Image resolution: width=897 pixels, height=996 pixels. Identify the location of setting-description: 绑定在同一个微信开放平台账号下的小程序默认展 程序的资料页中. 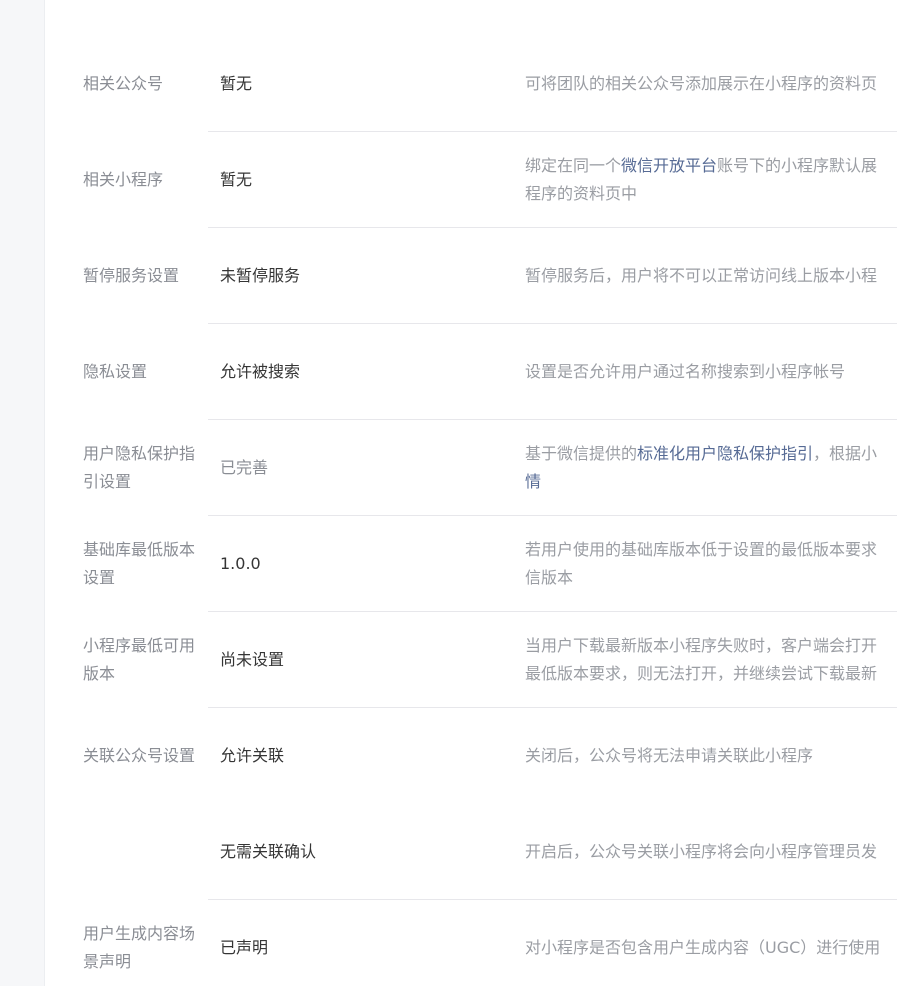
(711, 179).